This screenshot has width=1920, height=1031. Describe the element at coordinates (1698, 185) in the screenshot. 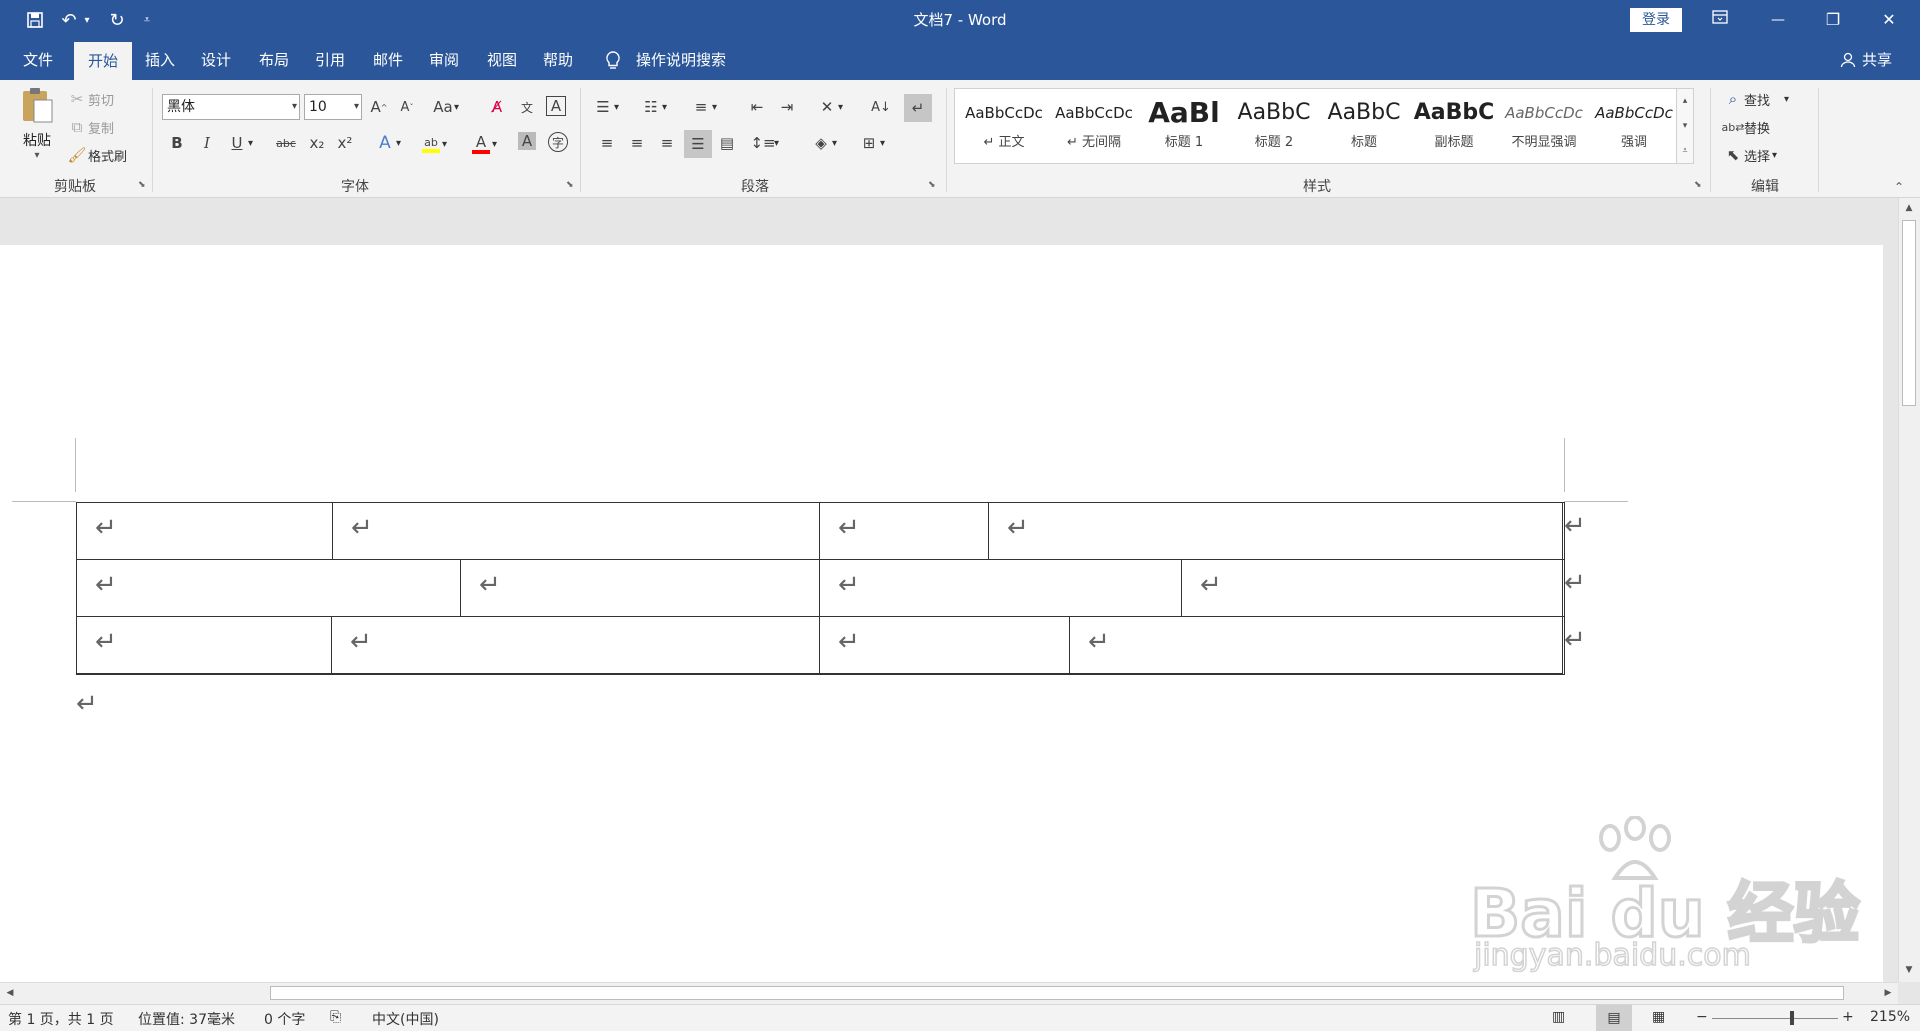

I see `styles-launcher-icon: ⬊` at that location.